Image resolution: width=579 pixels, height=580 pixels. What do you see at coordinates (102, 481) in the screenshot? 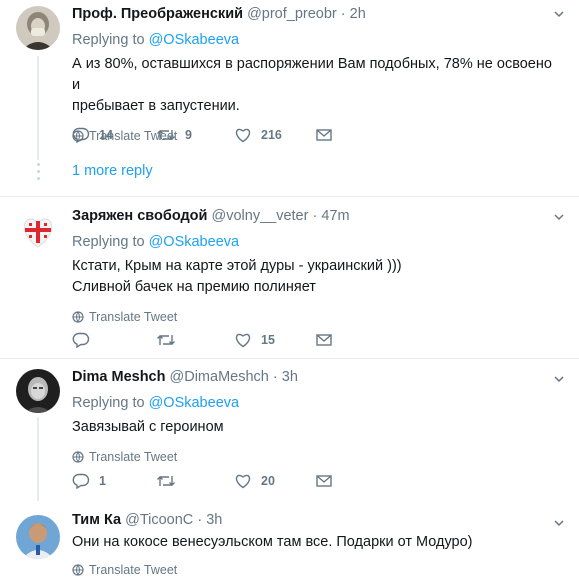
I see `reply-count: 1` at bounding box center [102, 481].